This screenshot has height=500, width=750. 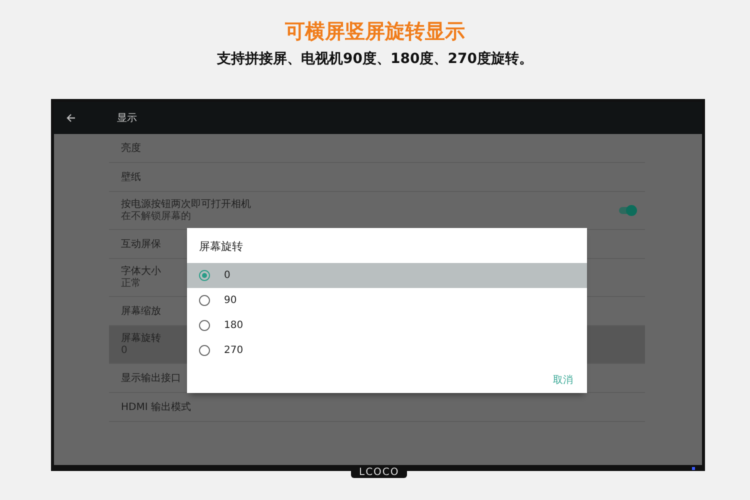 What do you see at coordinates (131, 177) in the screenshot?
I see `settings-label: 壁纸` at bounding box center [131, 177].